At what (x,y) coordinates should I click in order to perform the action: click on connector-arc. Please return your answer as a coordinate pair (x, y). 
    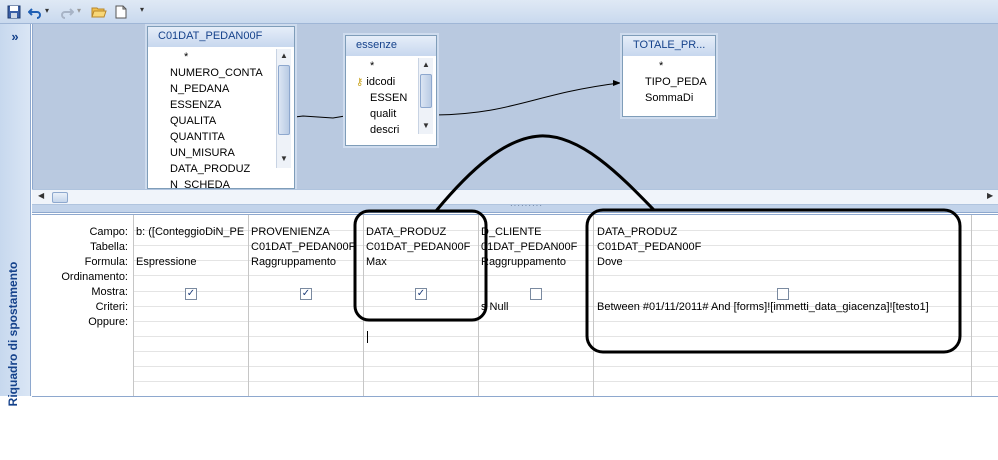
    Looking at the image, I should click on (545, 173).